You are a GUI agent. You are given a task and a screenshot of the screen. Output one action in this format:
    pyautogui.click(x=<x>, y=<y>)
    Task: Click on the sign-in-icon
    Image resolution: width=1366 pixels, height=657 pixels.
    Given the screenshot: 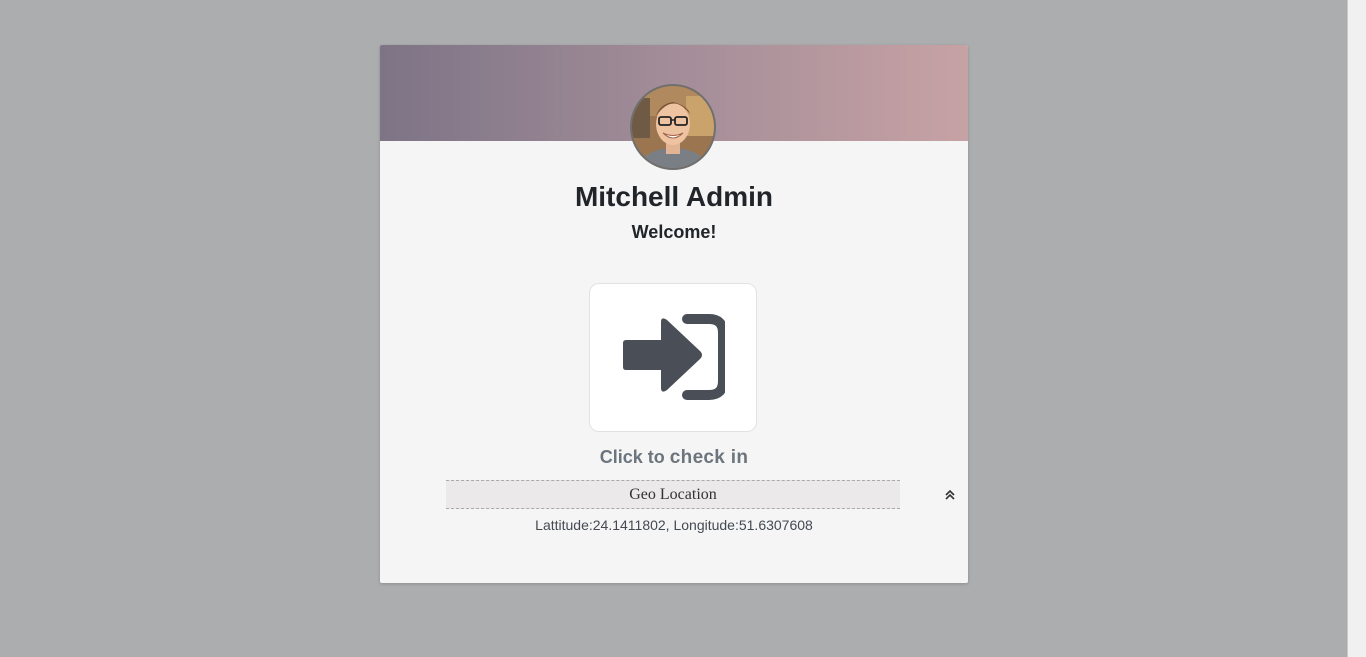 What is the action you would take?
    pyautogui.click(x=674, y=357)
    